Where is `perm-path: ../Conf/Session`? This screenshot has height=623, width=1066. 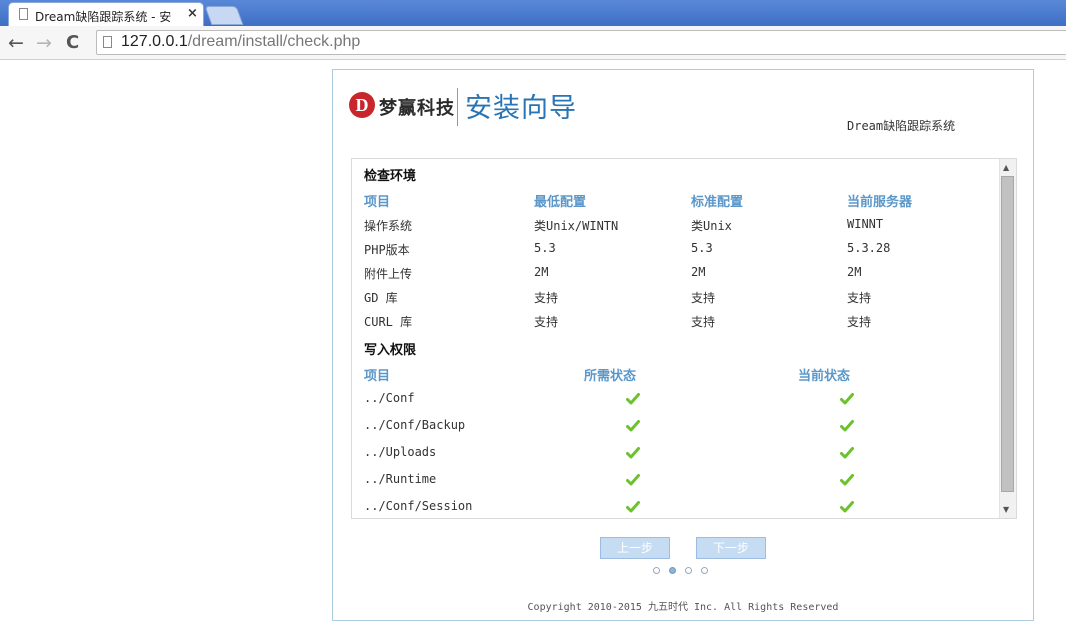
perm-path: ../Conf/Session is located at coordinates (418, 506).